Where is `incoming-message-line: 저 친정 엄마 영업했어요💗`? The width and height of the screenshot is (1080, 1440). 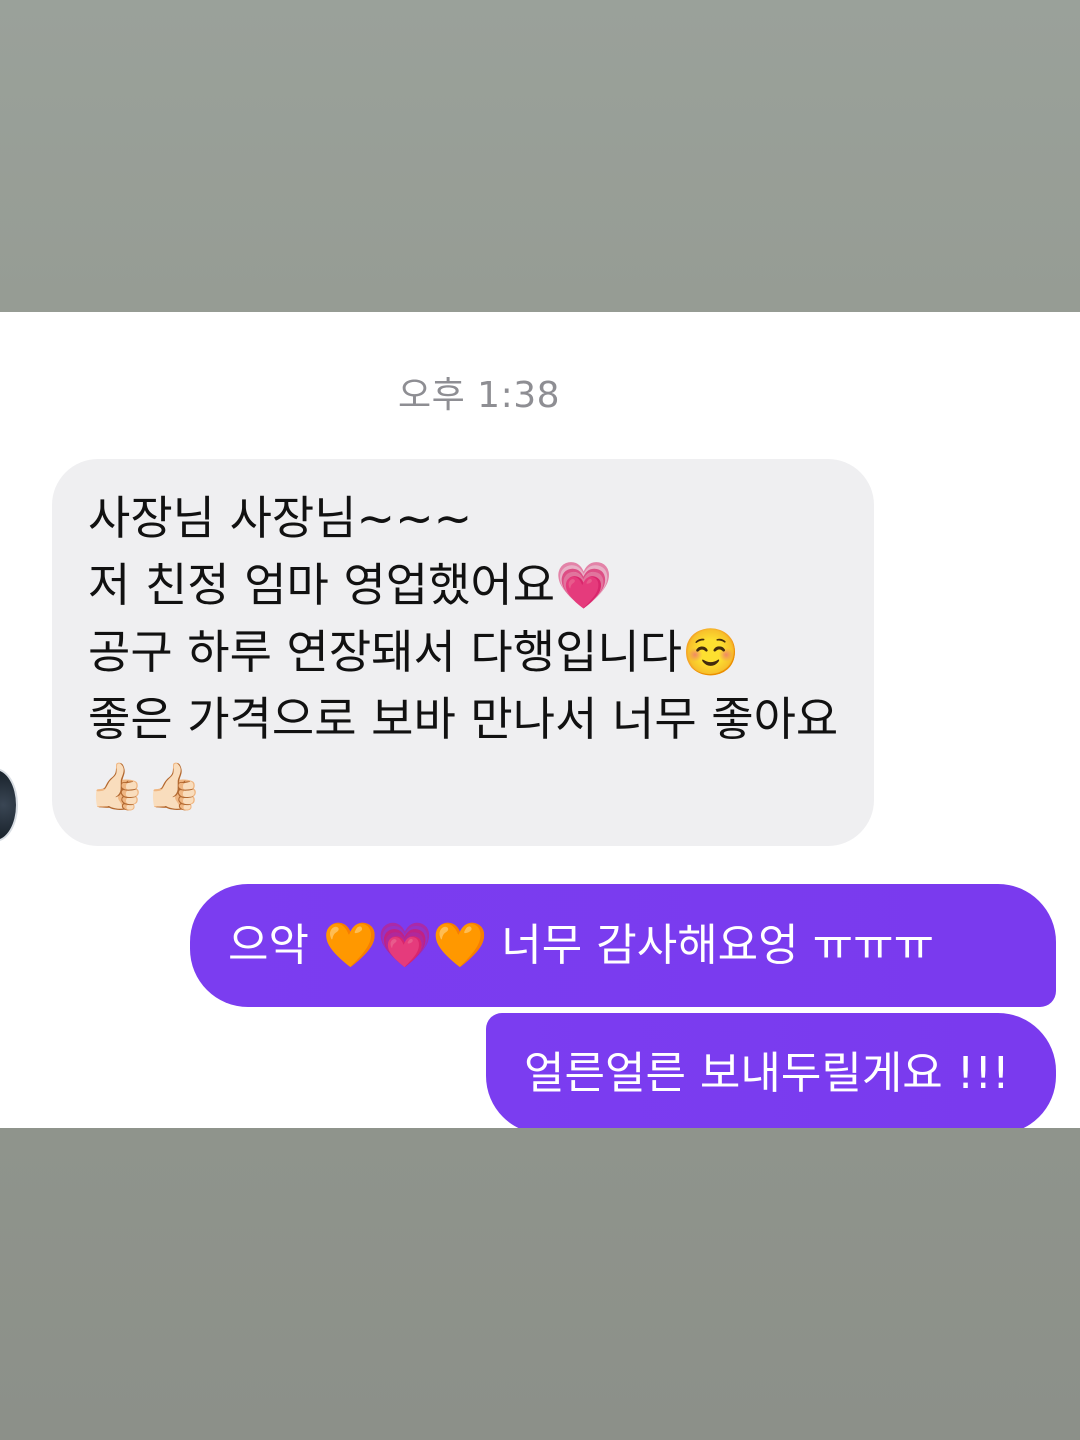 incoming-message-line: 저 친정 엄마 영업했어요💗 is located at coordinates (350, 585).